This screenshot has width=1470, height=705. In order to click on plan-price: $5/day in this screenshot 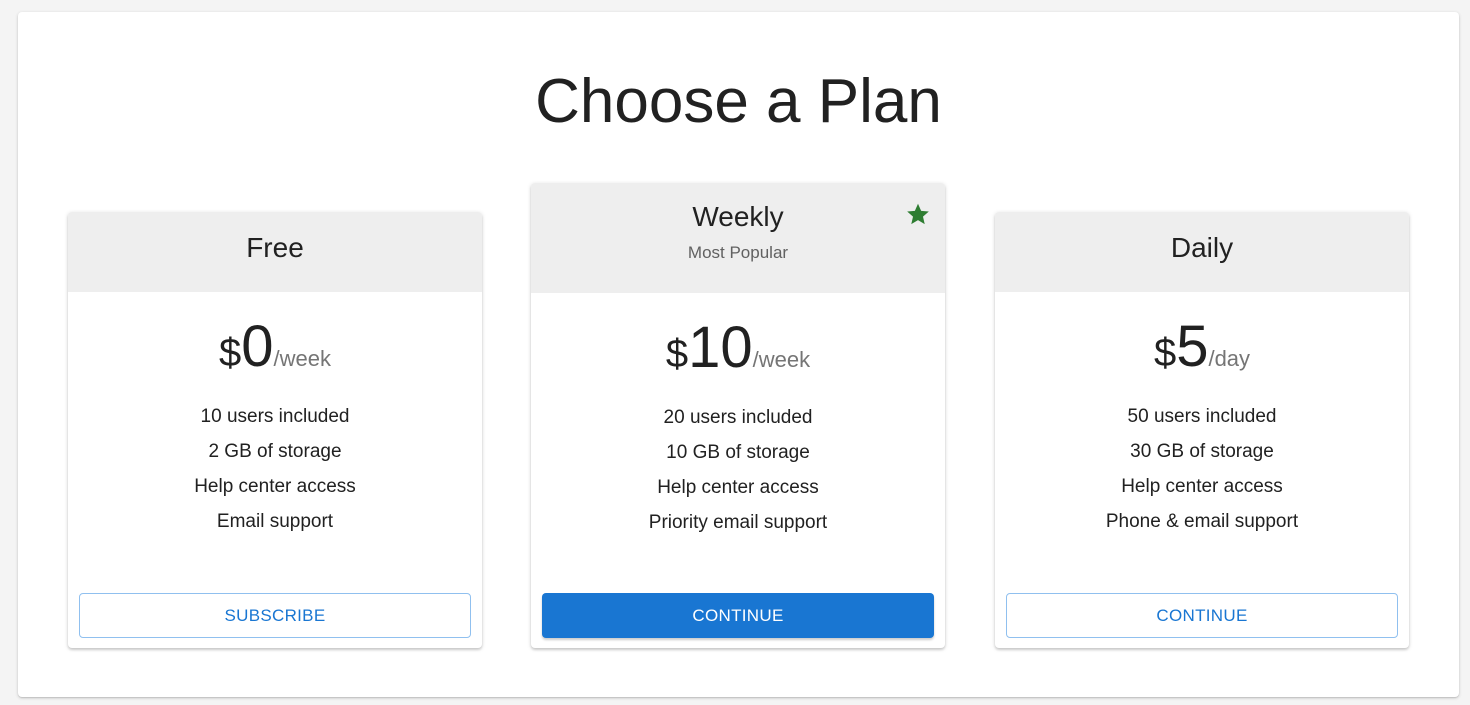, I will do `click(1202, 347)`.